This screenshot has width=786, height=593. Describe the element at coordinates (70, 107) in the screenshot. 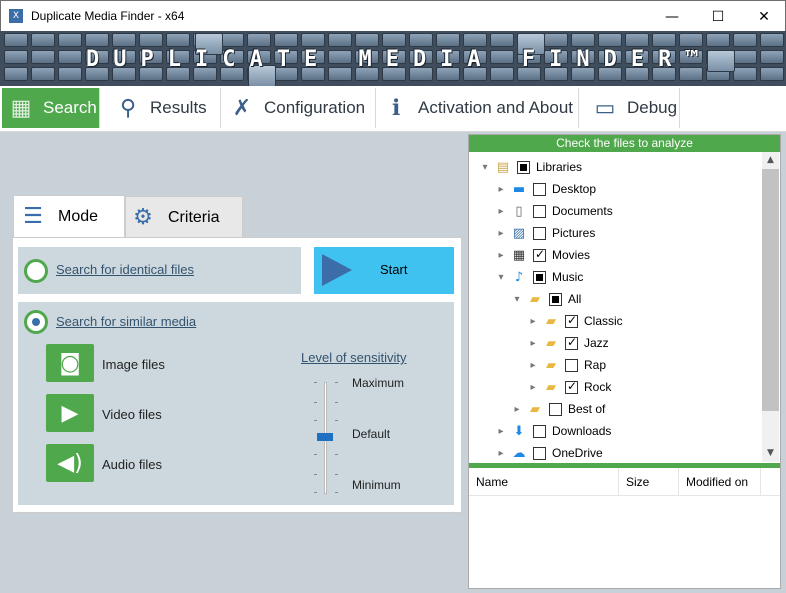

I see `nav-label: Search` at that location.